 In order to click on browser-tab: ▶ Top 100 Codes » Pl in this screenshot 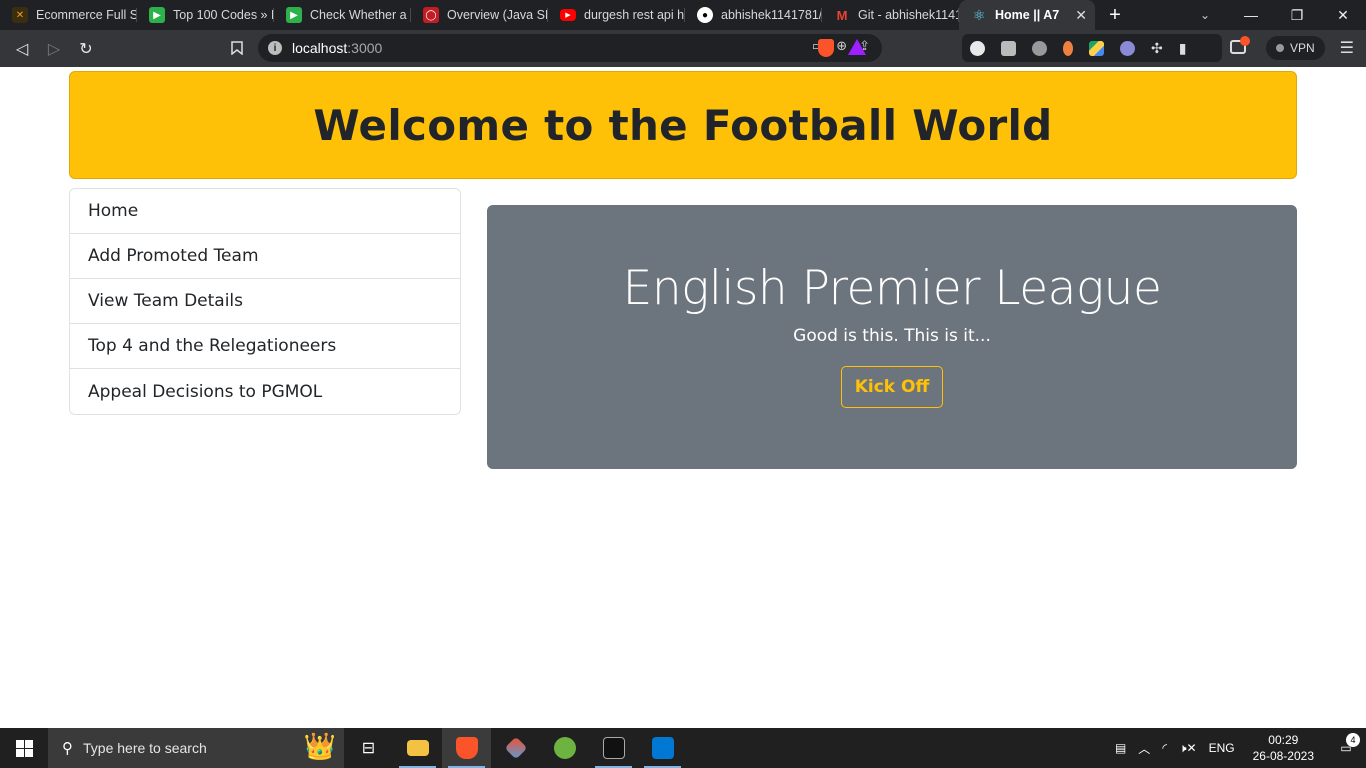, I will do `click(205, 15)`.